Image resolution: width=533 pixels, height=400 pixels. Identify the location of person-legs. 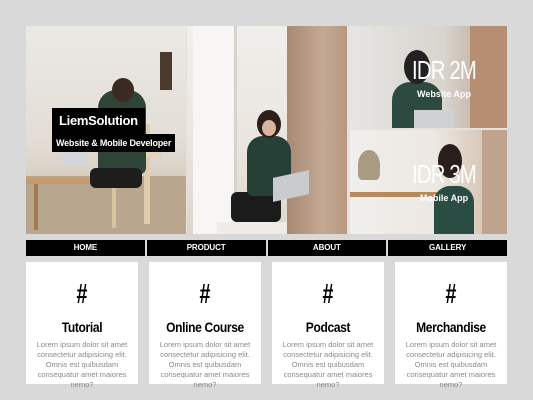
(116, 178).